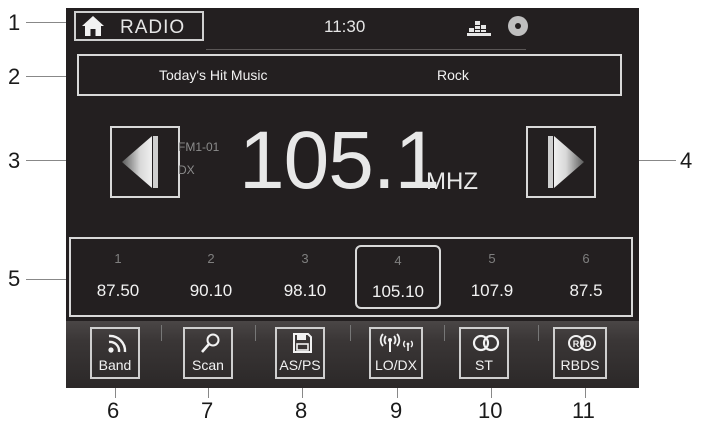 The image size is (702, 425). I want to click on rbds-icon: R D, so click(582, 343).